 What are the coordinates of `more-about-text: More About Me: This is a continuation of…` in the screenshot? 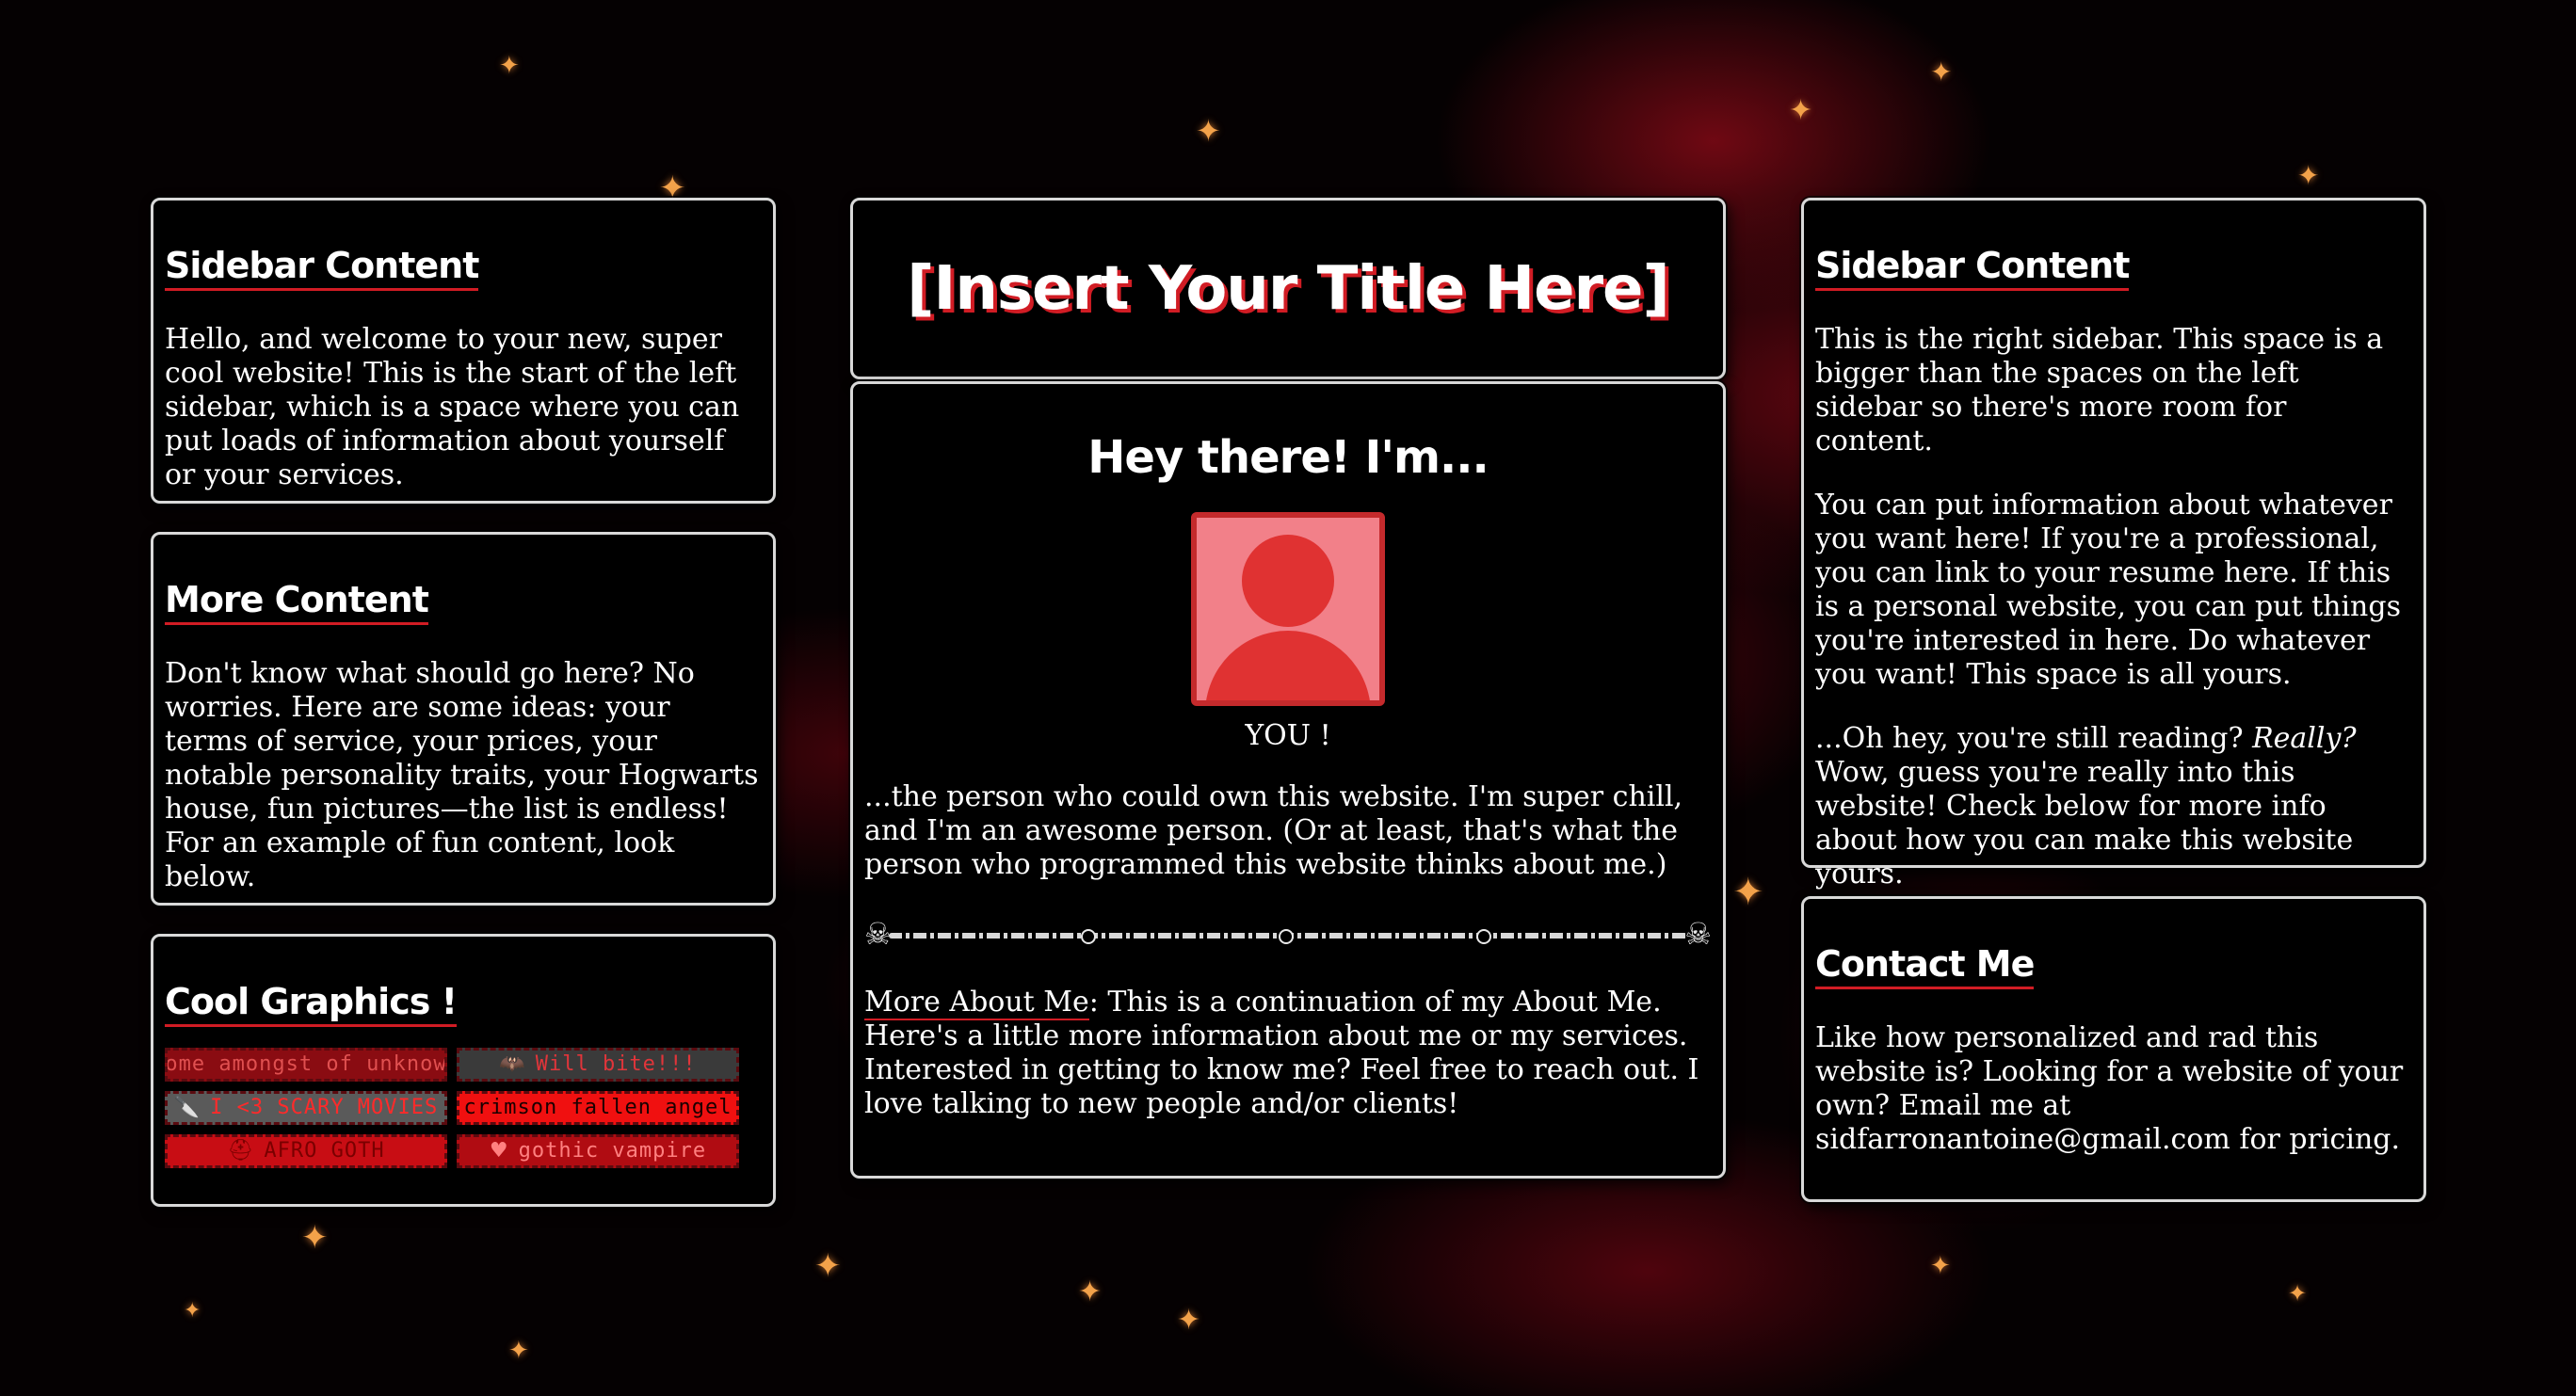 It's located at (1288, 1053).